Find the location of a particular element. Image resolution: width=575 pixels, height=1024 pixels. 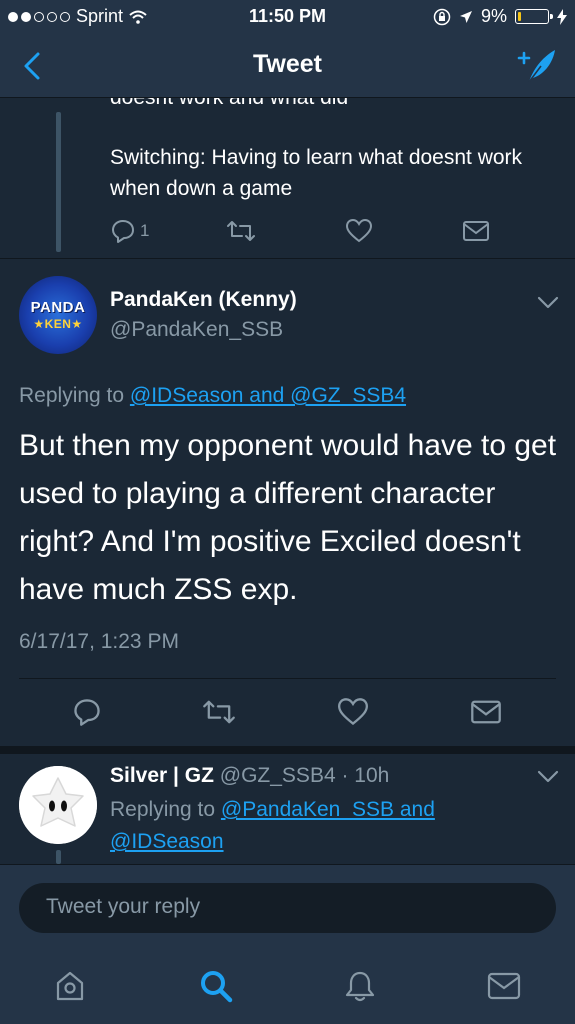

notifications-icon is located at coordinates (360, 986).